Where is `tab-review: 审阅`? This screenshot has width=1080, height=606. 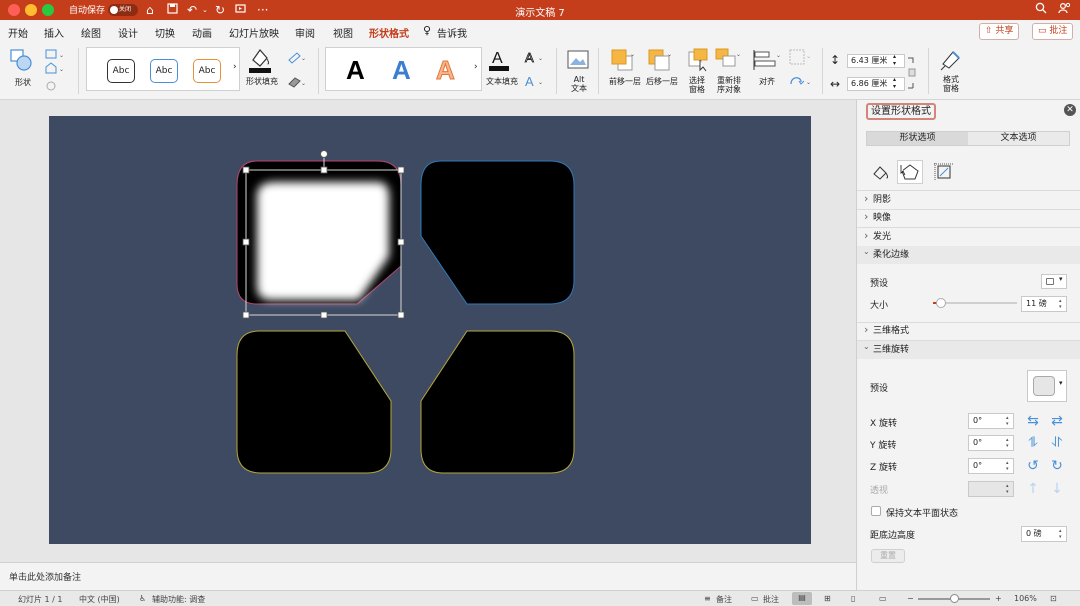 tab-review: 审阅 is located at coordinates (305, 32).